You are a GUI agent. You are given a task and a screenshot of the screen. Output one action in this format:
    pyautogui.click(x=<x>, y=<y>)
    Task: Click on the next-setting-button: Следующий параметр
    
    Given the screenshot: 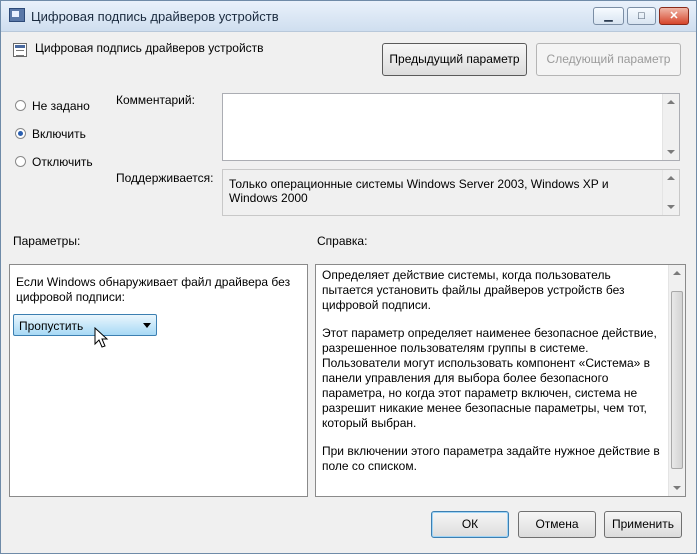 What is the action you would take?
    pyautogui.click(x=608, y=59)
    